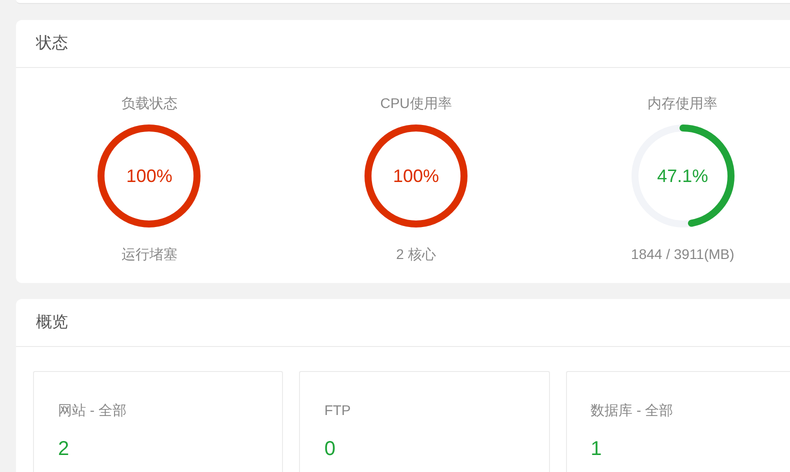 The height and width of the screenshot is (472, 790). I want to click on card-value: 0, so click(330, 449).